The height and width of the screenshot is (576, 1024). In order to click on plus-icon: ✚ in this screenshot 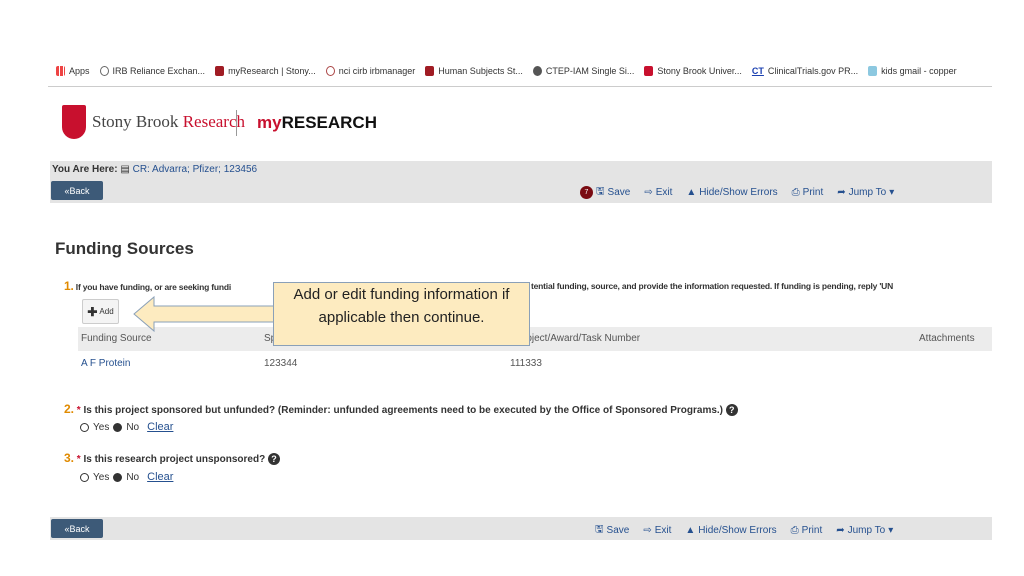, I will do `click(92, 311)`.